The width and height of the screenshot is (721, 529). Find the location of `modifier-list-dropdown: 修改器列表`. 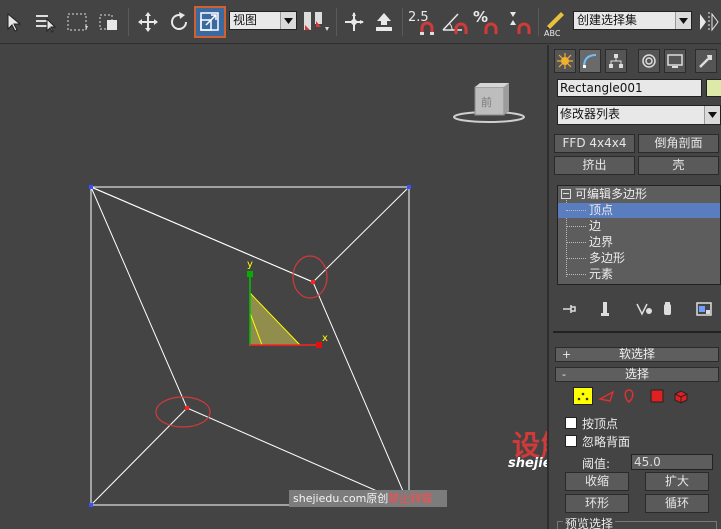

modifier-list-dropdown: 修改器列表 is located at coordinates (639, 115).